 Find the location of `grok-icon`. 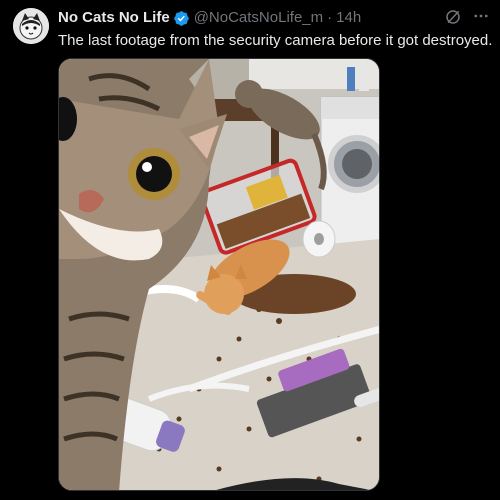

grok-icon is located at coordinates (453, 17).